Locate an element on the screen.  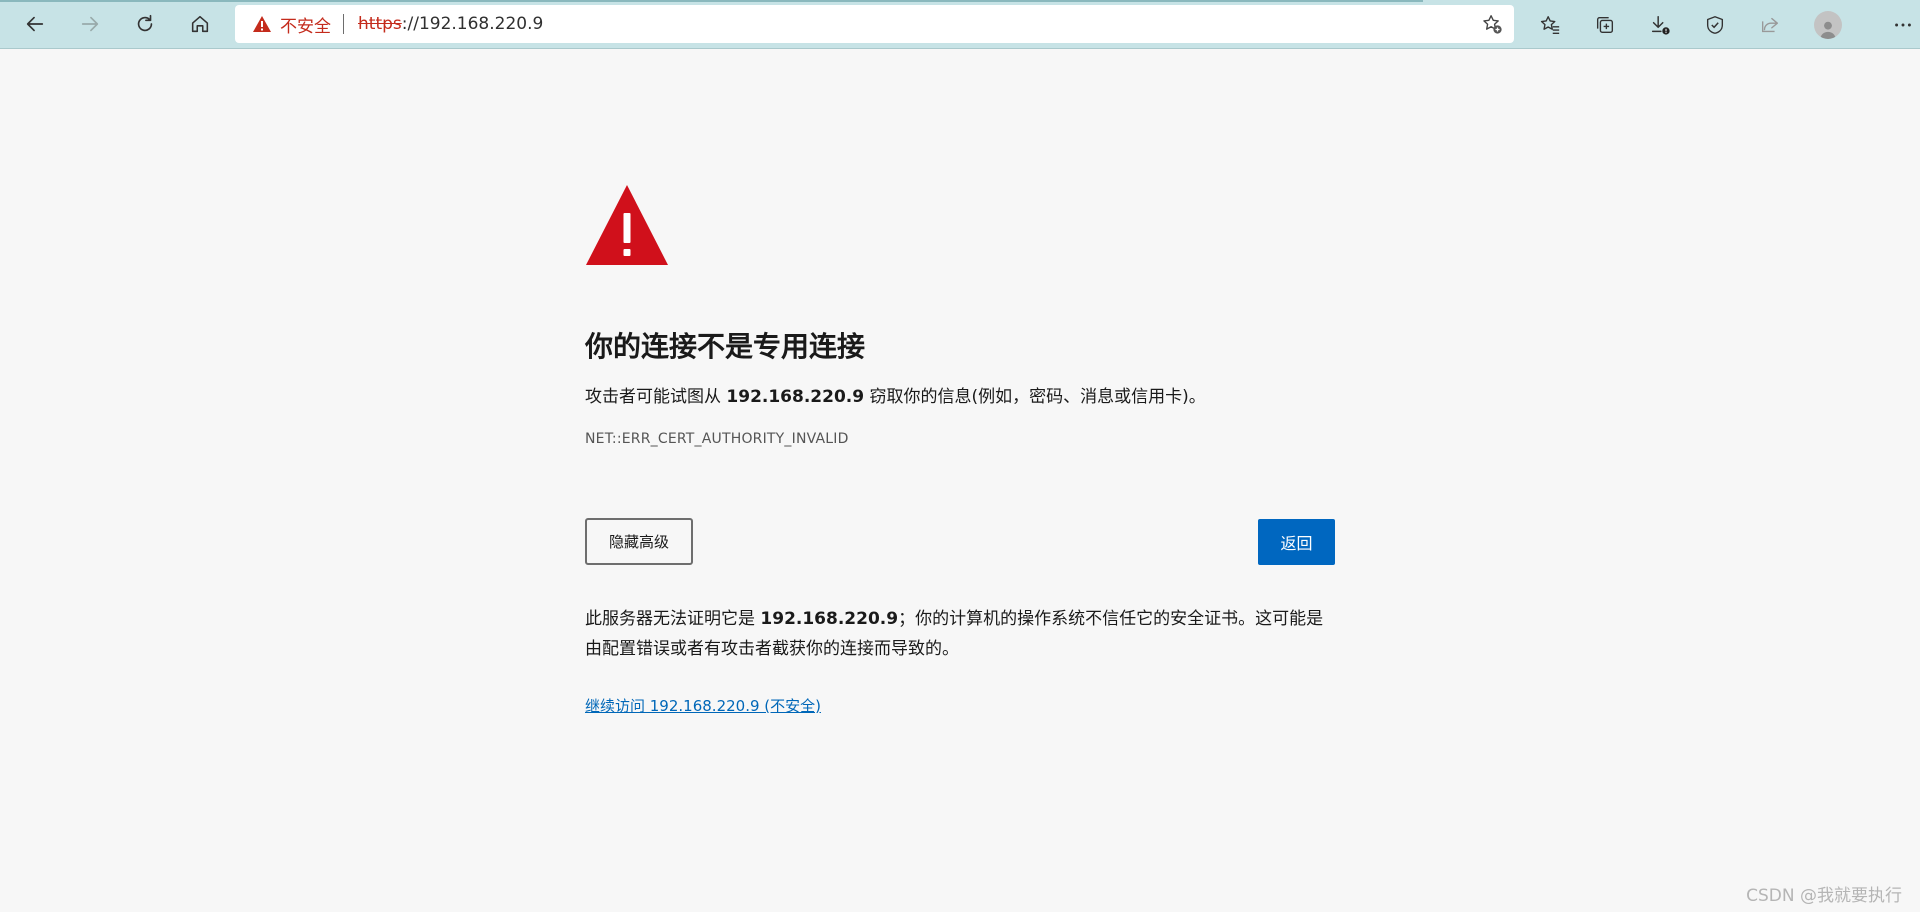
star-add-icon is located at coordinates (1492, 24).